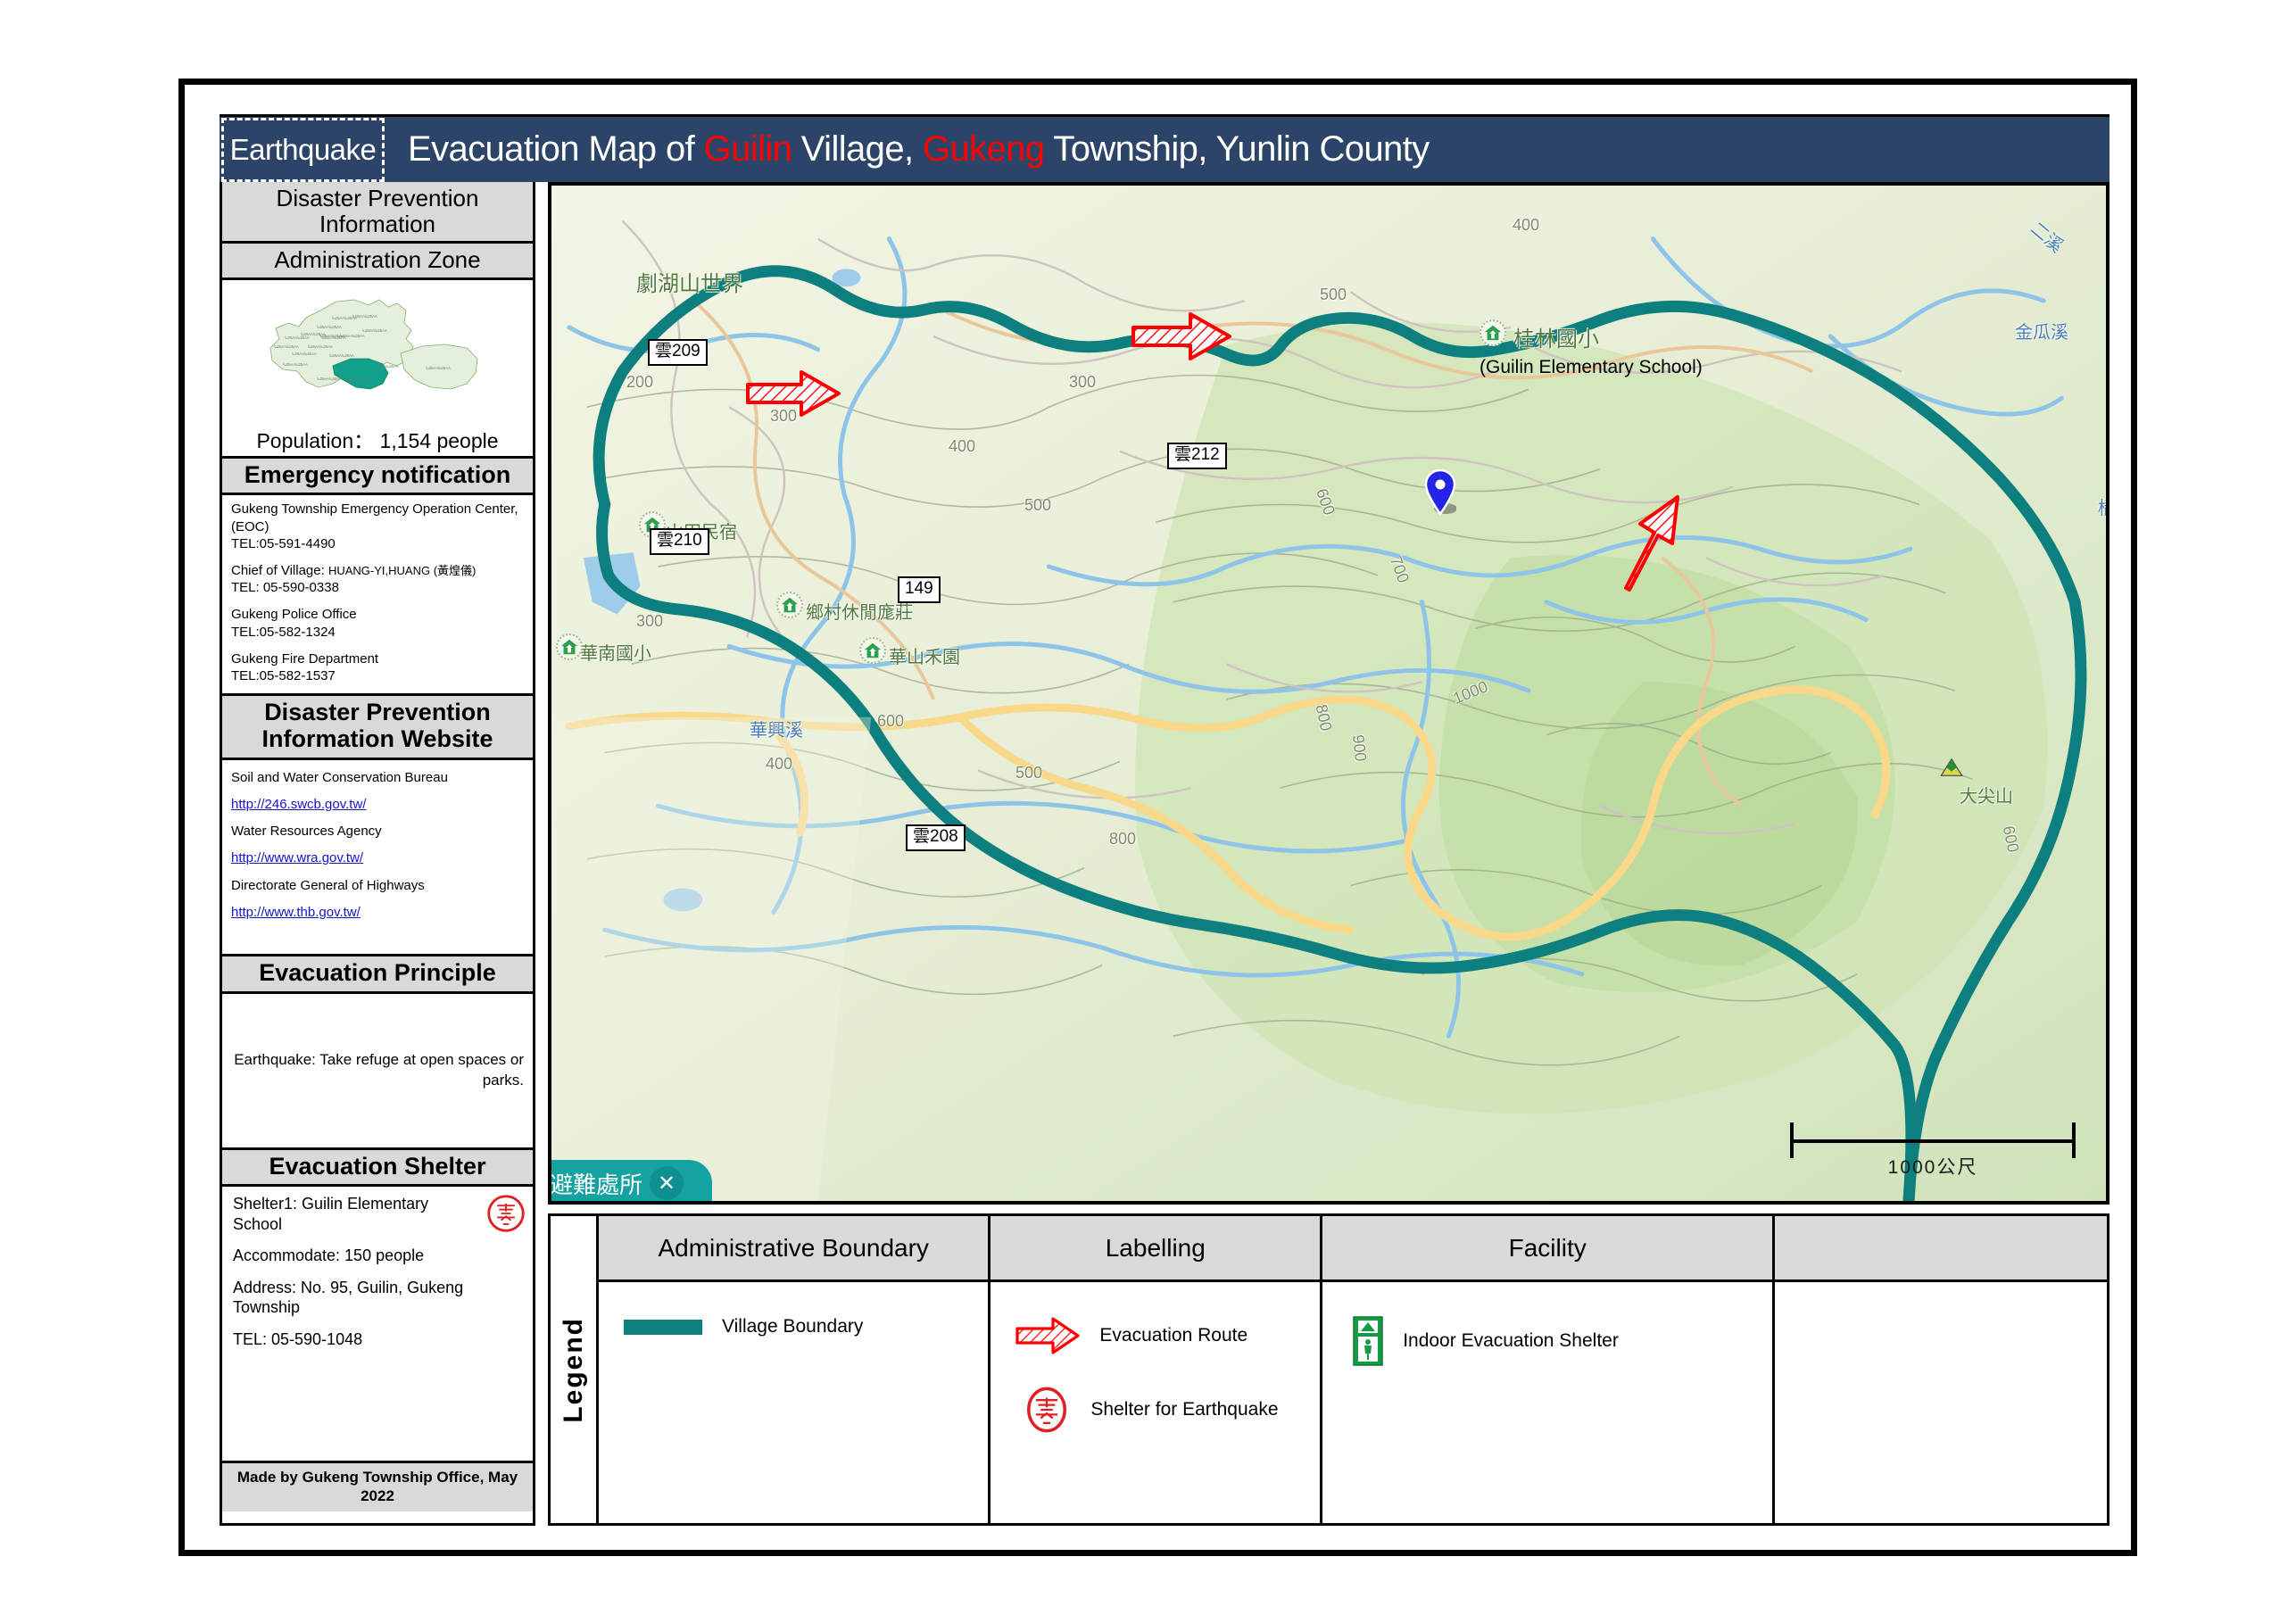 This screenshot has height=1623, width=2296. I want to click on eoc-tel: TEL:05-591-4490, so click(283, 543).